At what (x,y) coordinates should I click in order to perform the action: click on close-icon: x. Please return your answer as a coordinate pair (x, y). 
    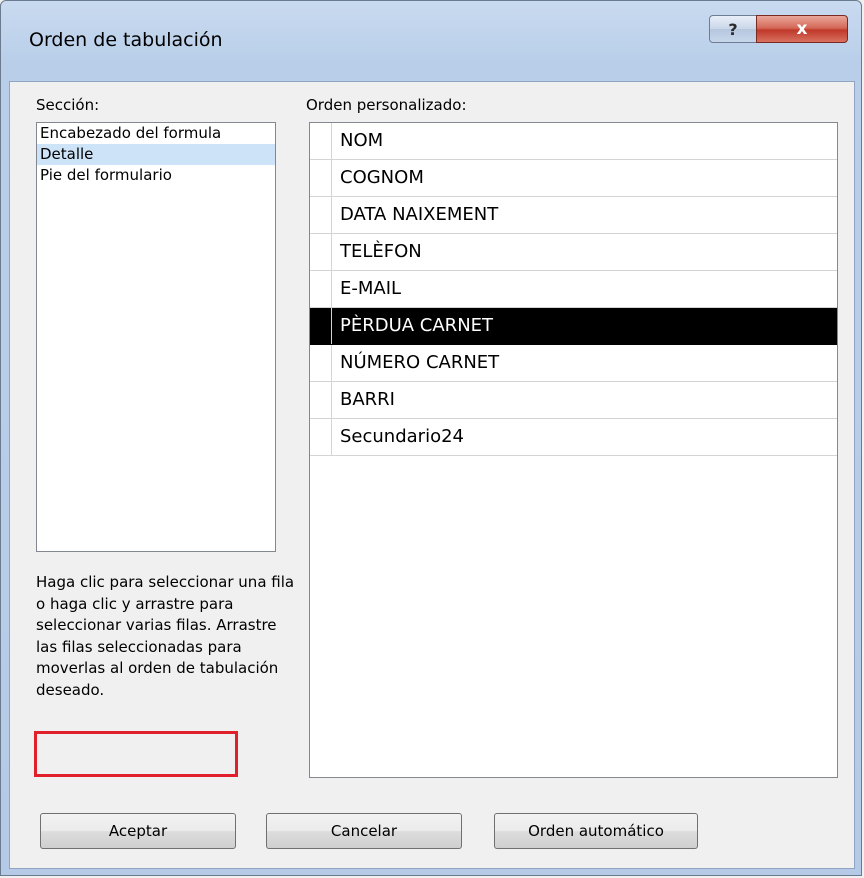
    Looking at the image, I should click on (802, 29).